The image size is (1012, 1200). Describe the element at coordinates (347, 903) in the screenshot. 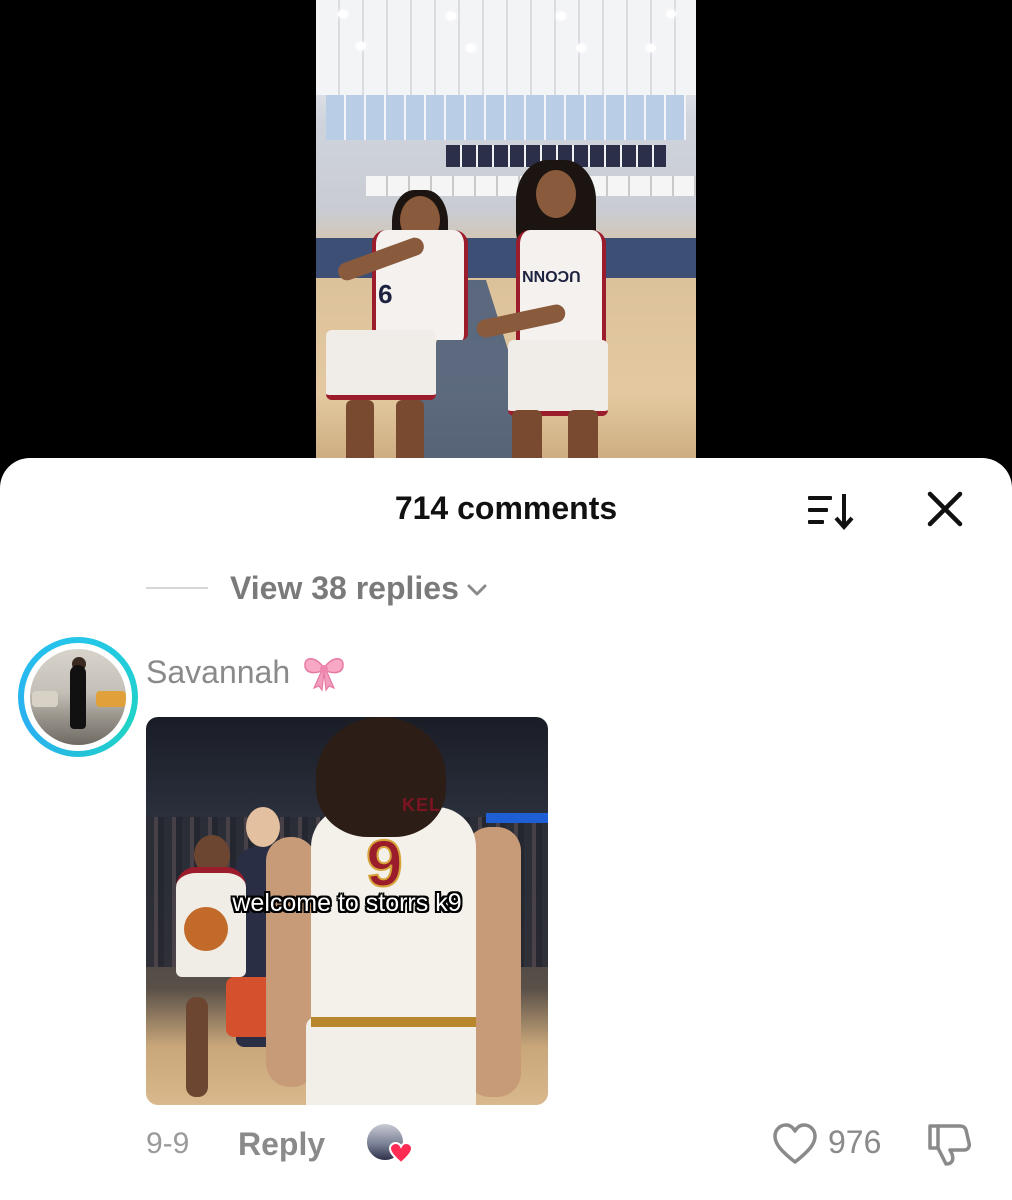

I see `media-caption: welcome to storrs k9` at that location.